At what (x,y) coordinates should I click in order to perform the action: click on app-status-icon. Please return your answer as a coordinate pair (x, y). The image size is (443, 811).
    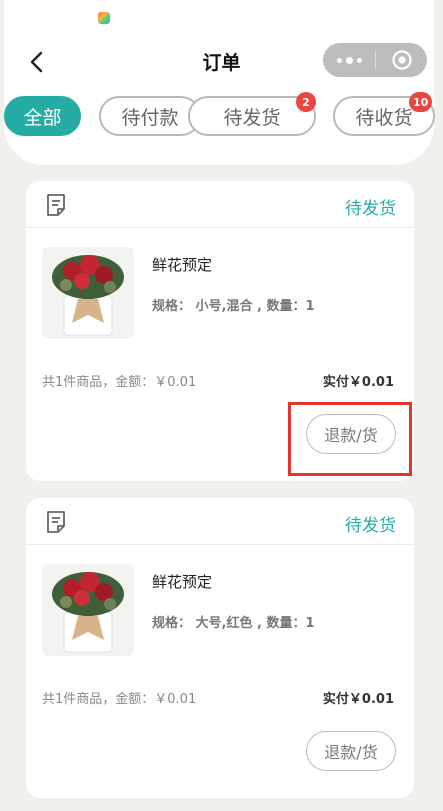
    Looking at the image, I should click on (104, 18).